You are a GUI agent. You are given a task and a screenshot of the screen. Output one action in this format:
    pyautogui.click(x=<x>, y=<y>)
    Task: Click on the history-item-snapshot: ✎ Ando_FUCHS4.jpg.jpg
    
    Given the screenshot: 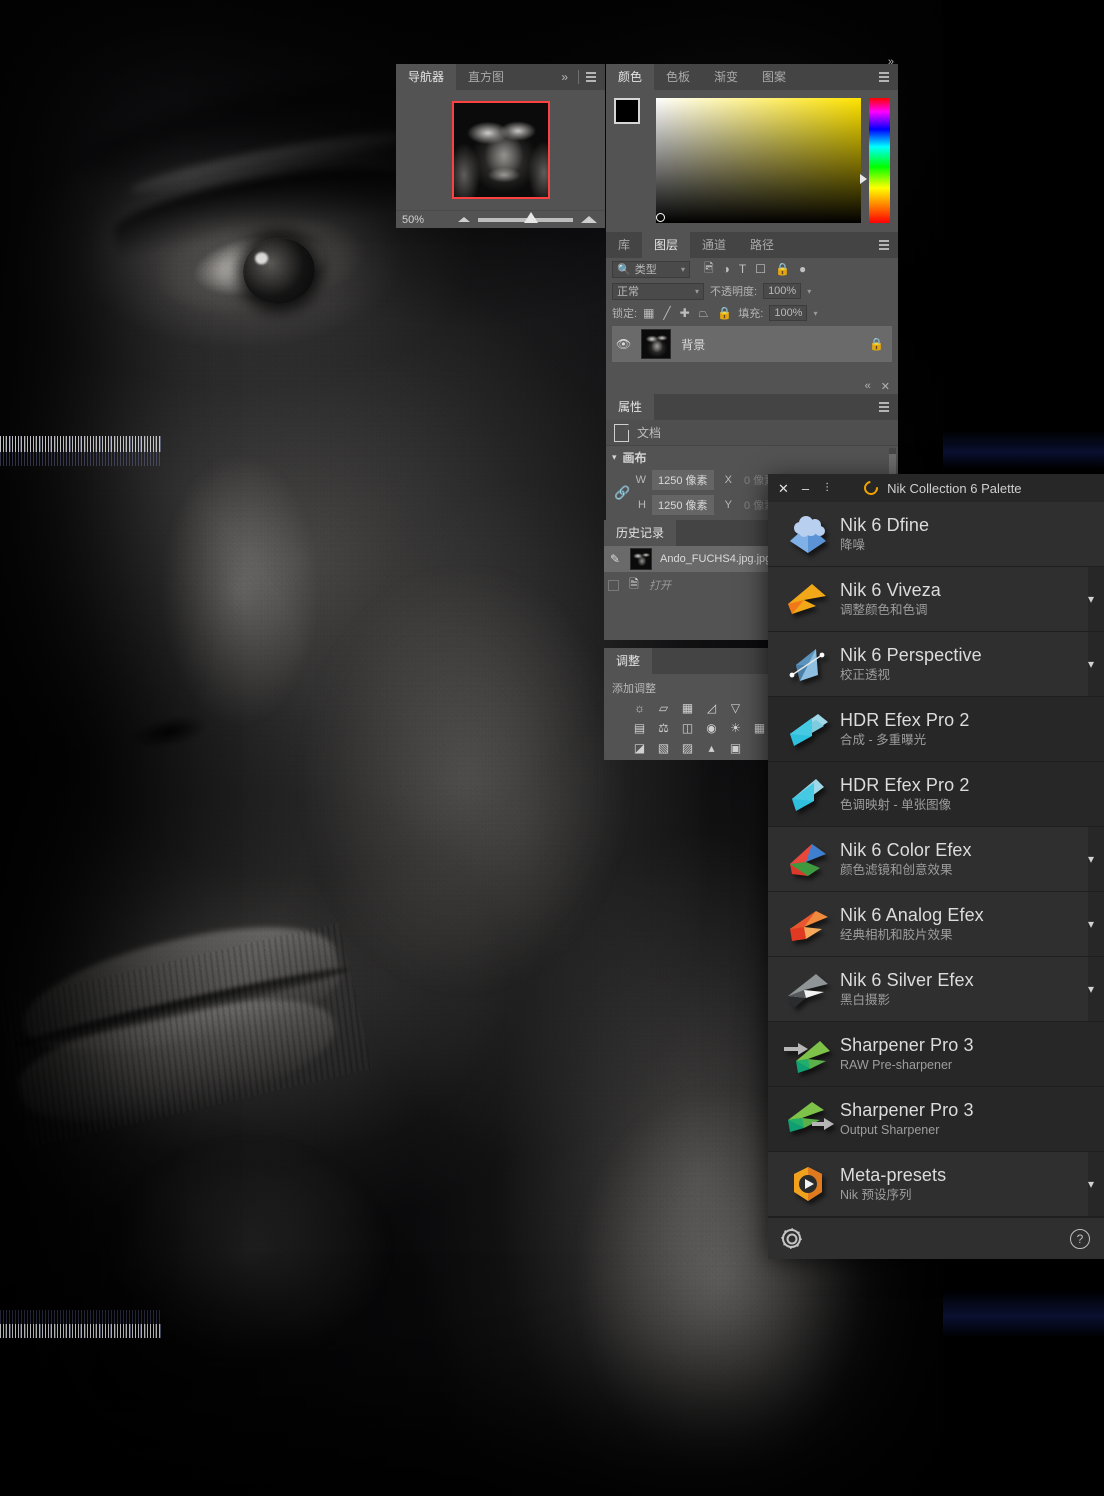 What is the action you would take?
    pyautogui.click(x=689, y=559)
    